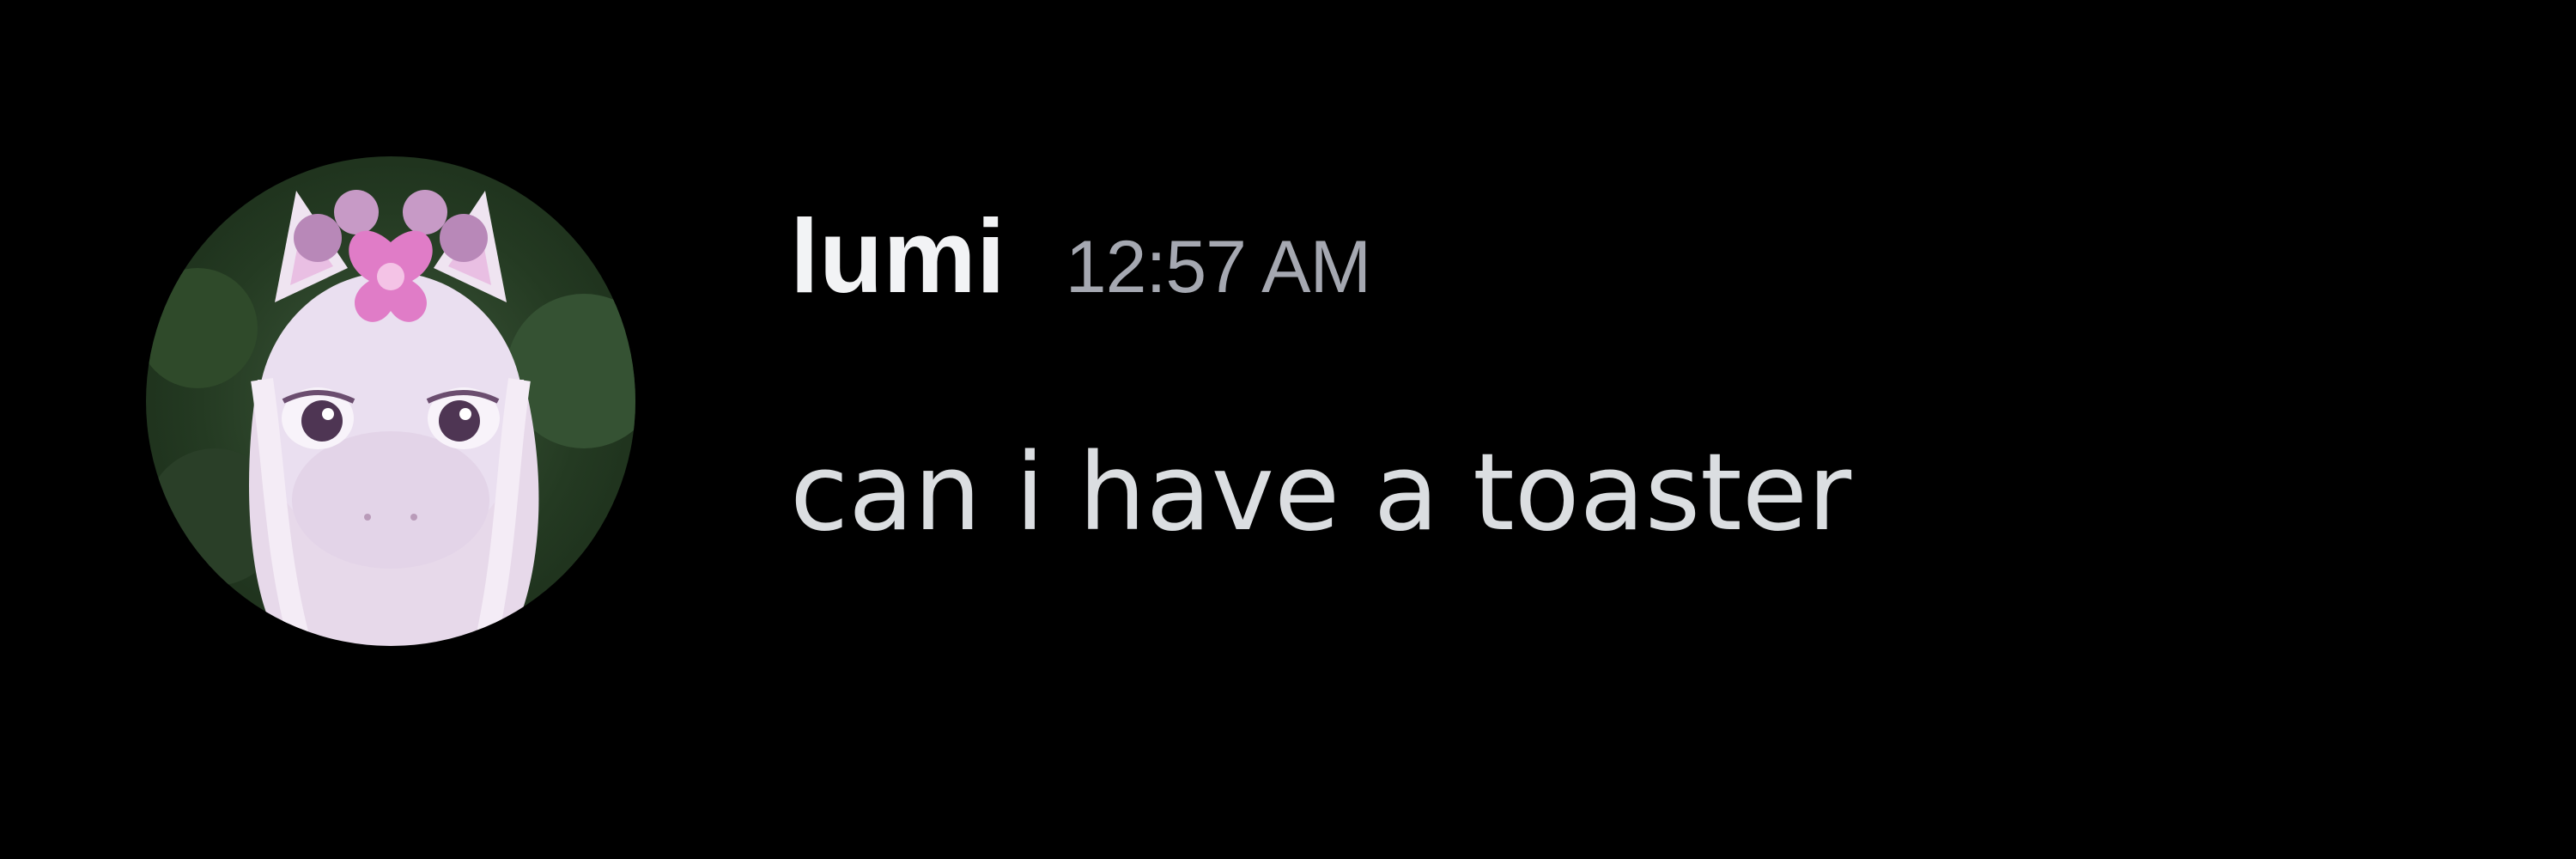 Image resolution: width=2576 pixels, height=859 pixels. I want to click on message-header: lumi 12:57 AM, so click(1080, 268).